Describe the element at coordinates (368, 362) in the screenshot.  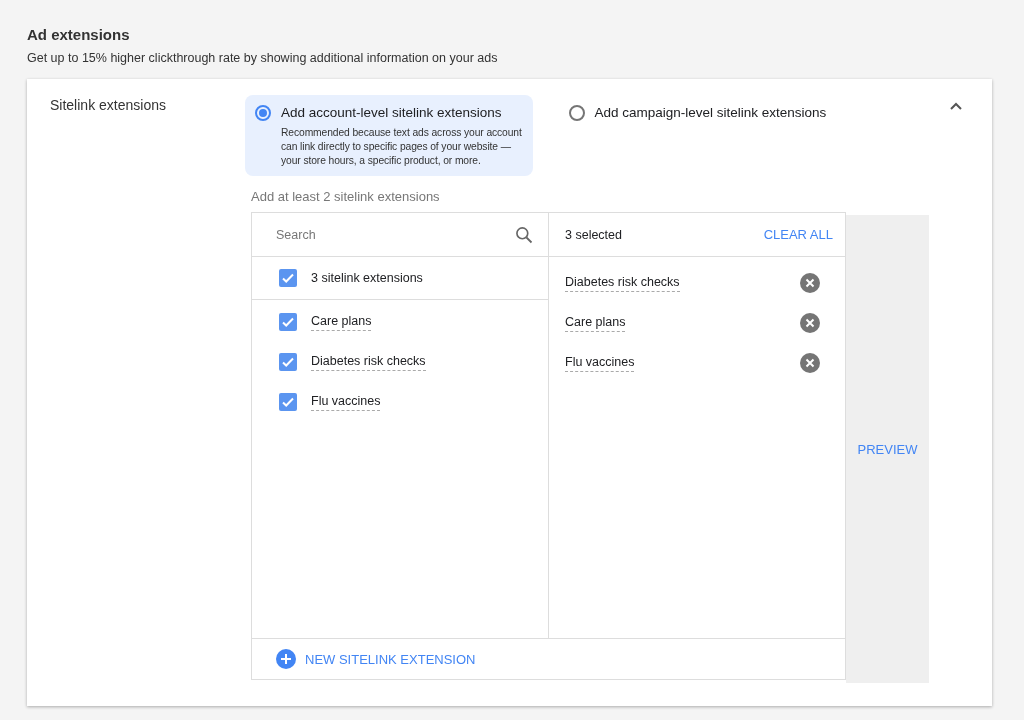
I see `sitelink-name: Diabetes risk checks` at that location.